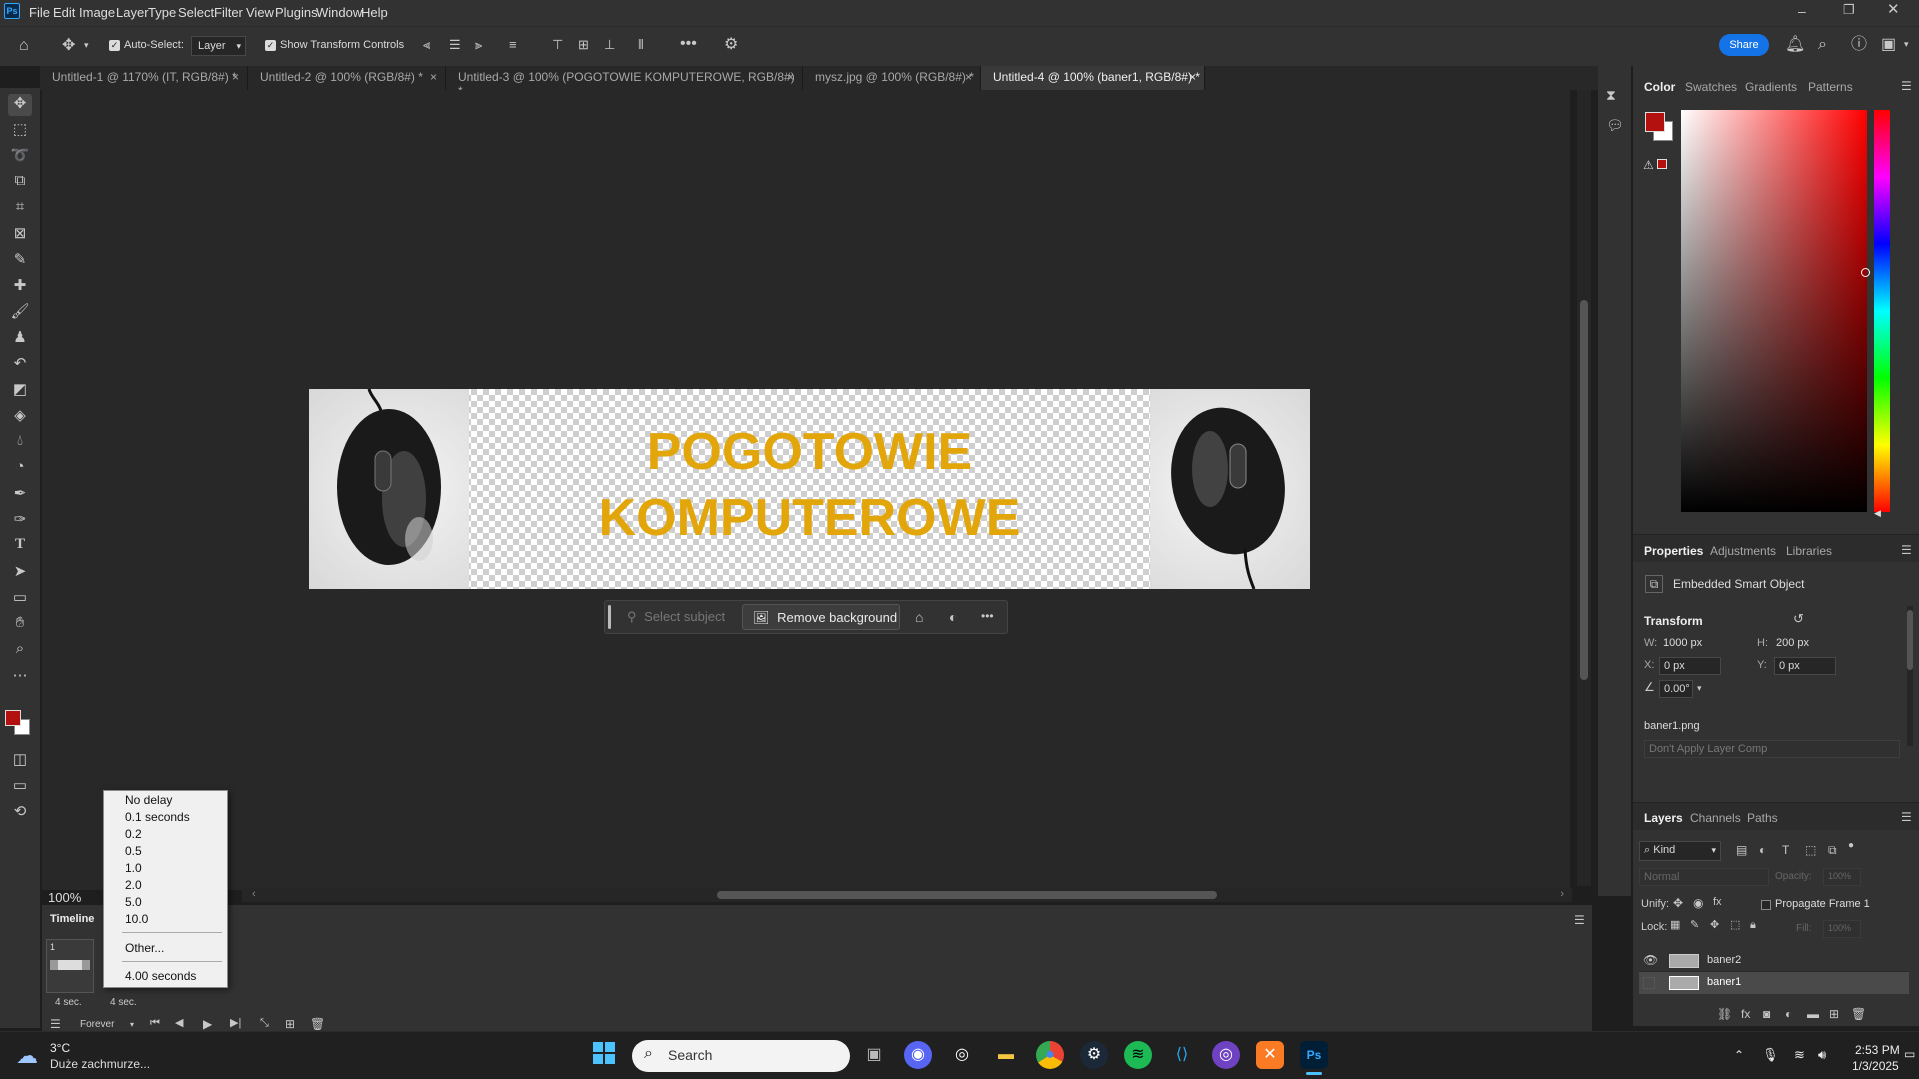 The height and width of the screenshot is (1079, 1919). I want to click on crop-tool-icon: ⌗, so click(20, 209).